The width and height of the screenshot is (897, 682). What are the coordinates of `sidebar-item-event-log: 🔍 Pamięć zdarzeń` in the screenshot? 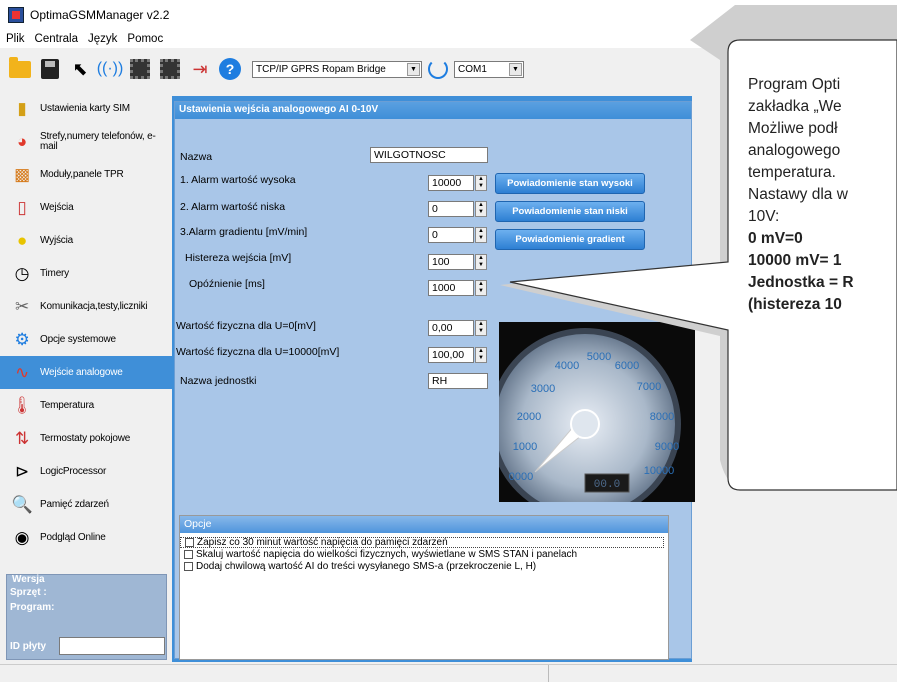 It's located at (86, 504).